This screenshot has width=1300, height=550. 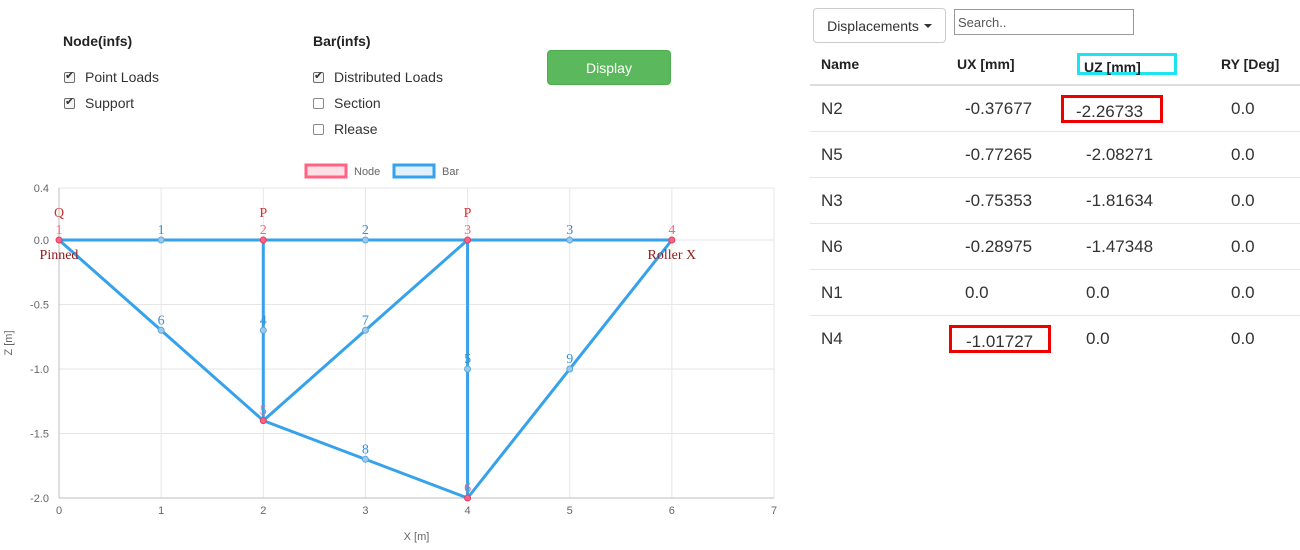 I want to click on node-label: 4, so click(x=671, y=230).